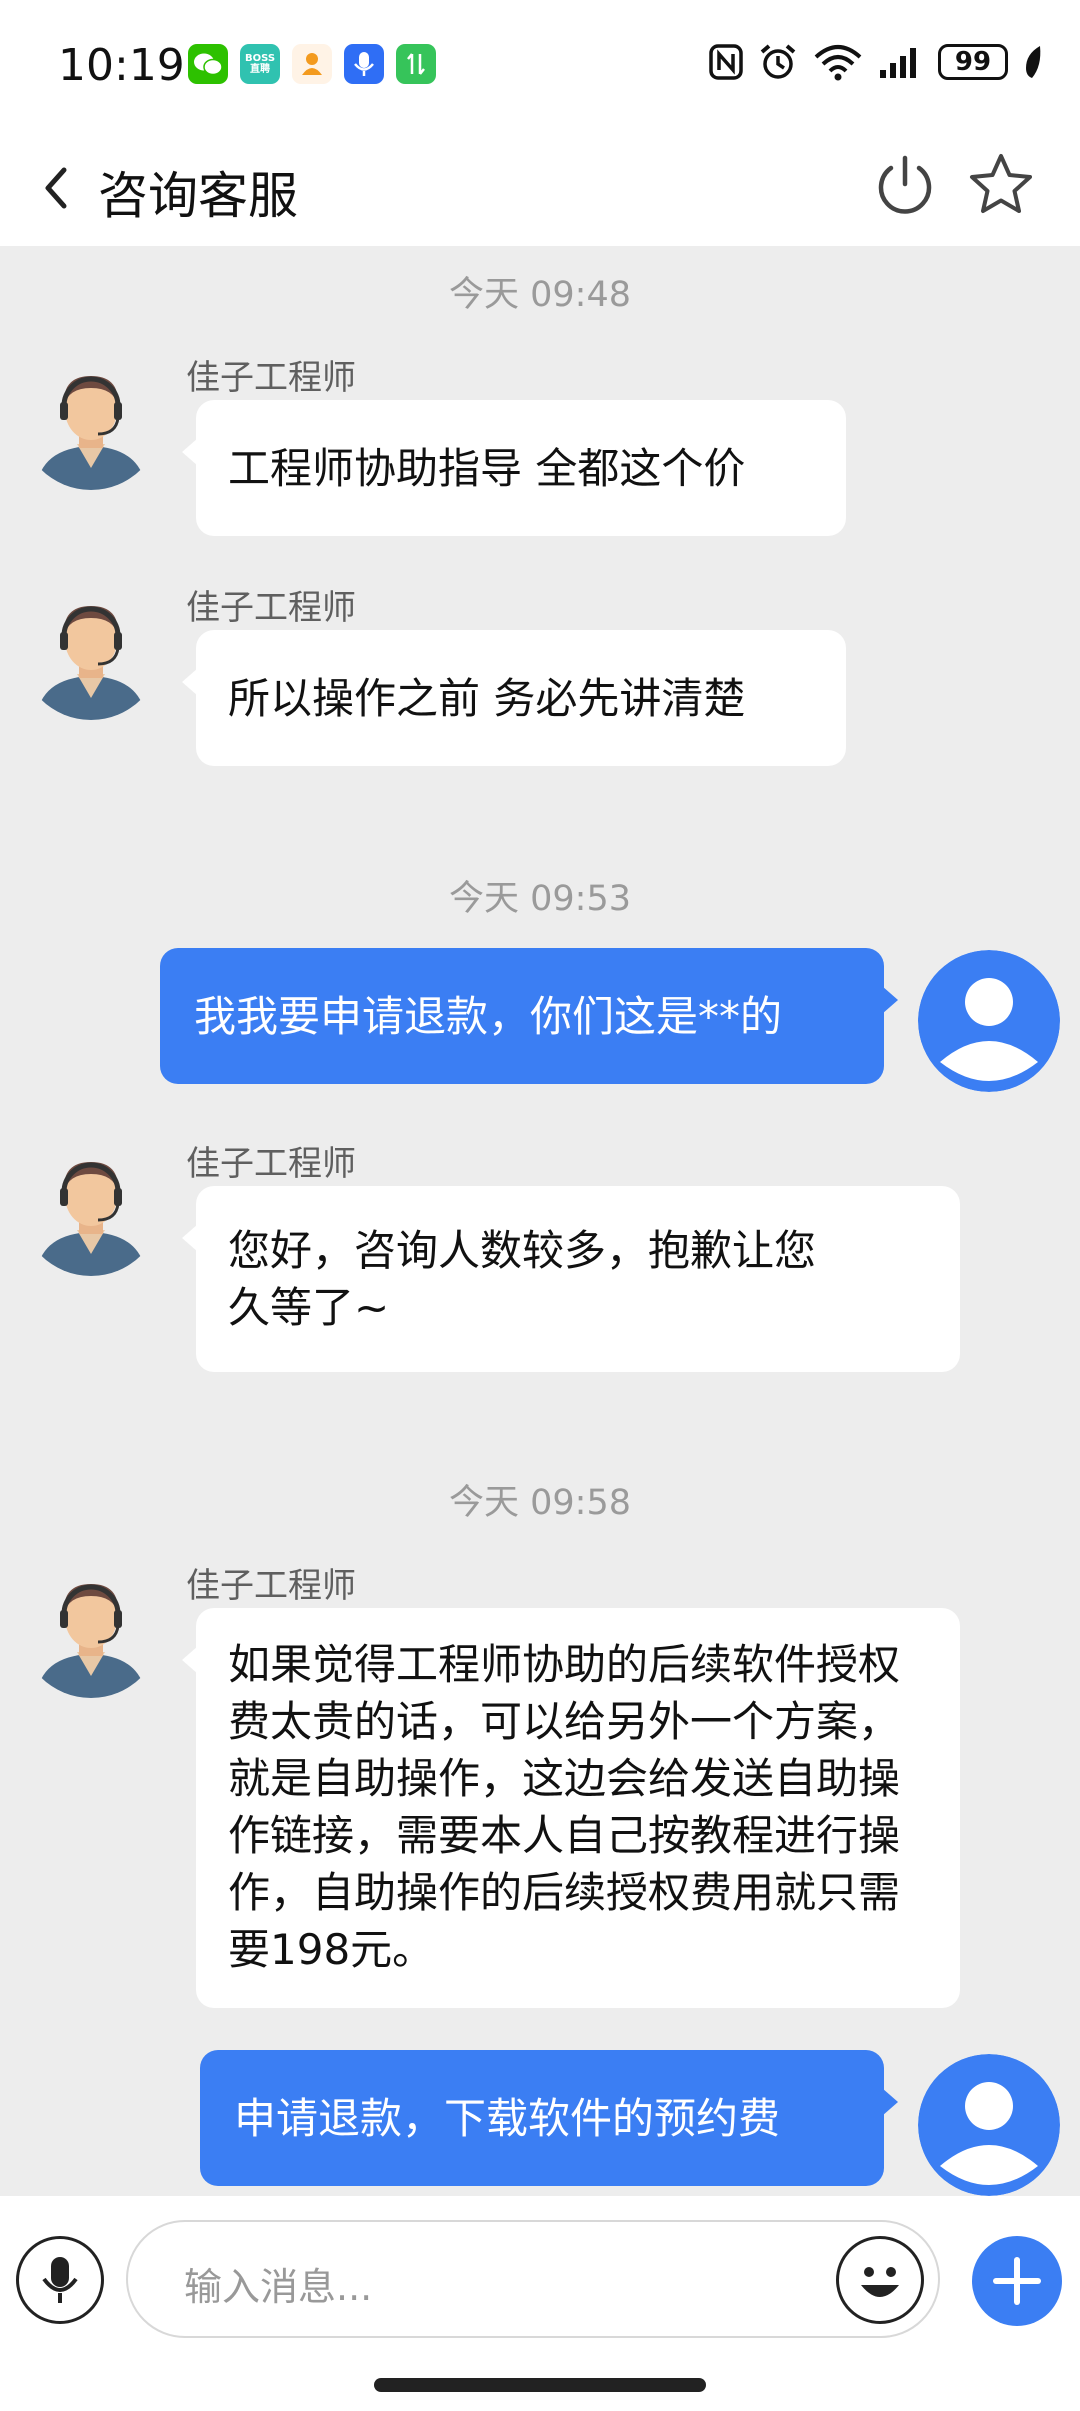 The width and height of the screenshot is (1080, 2411). Describe the element at coordinates (876, 62) in the screenshot. I see `system-icons: 99` at that location.